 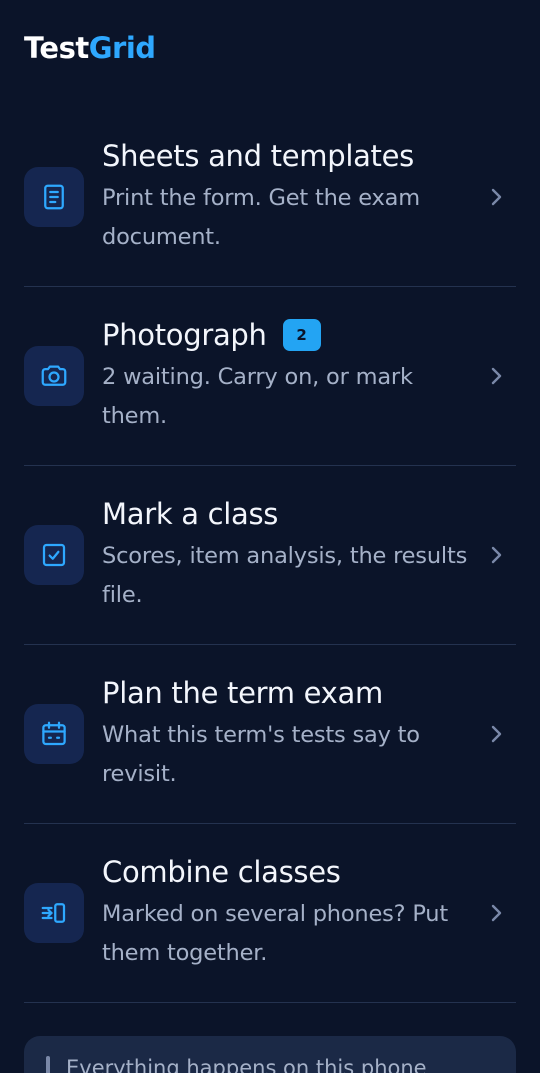 I want to click on menu-item-description: 2 waiting. Carry on, or mark them., so click(x=257, y=396).